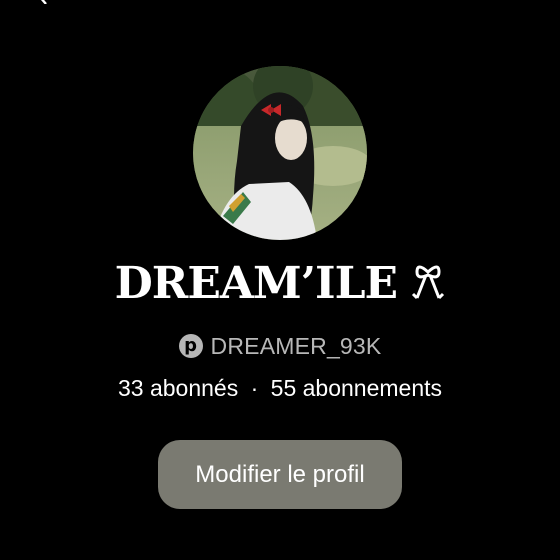  Describe the element at coordinates (296, 345) in the screenshot. I see `username: DREAMER_93K` at that location.